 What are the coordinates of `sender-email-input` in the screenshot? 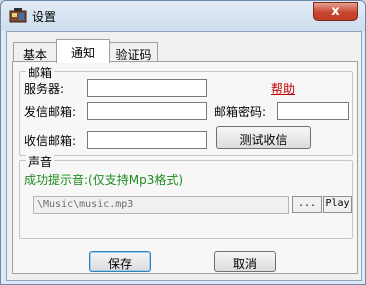 It's located at (147, 111).